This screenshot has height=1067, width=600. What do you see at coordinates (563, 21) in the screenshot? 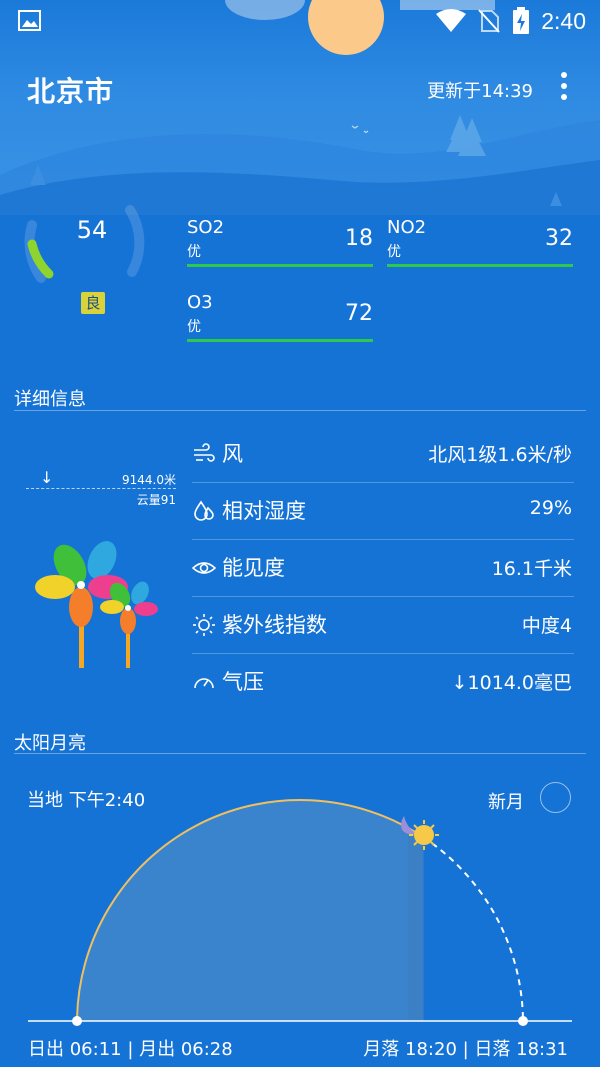
I see `status-time: 2:40` at bounding box center [563, 21].